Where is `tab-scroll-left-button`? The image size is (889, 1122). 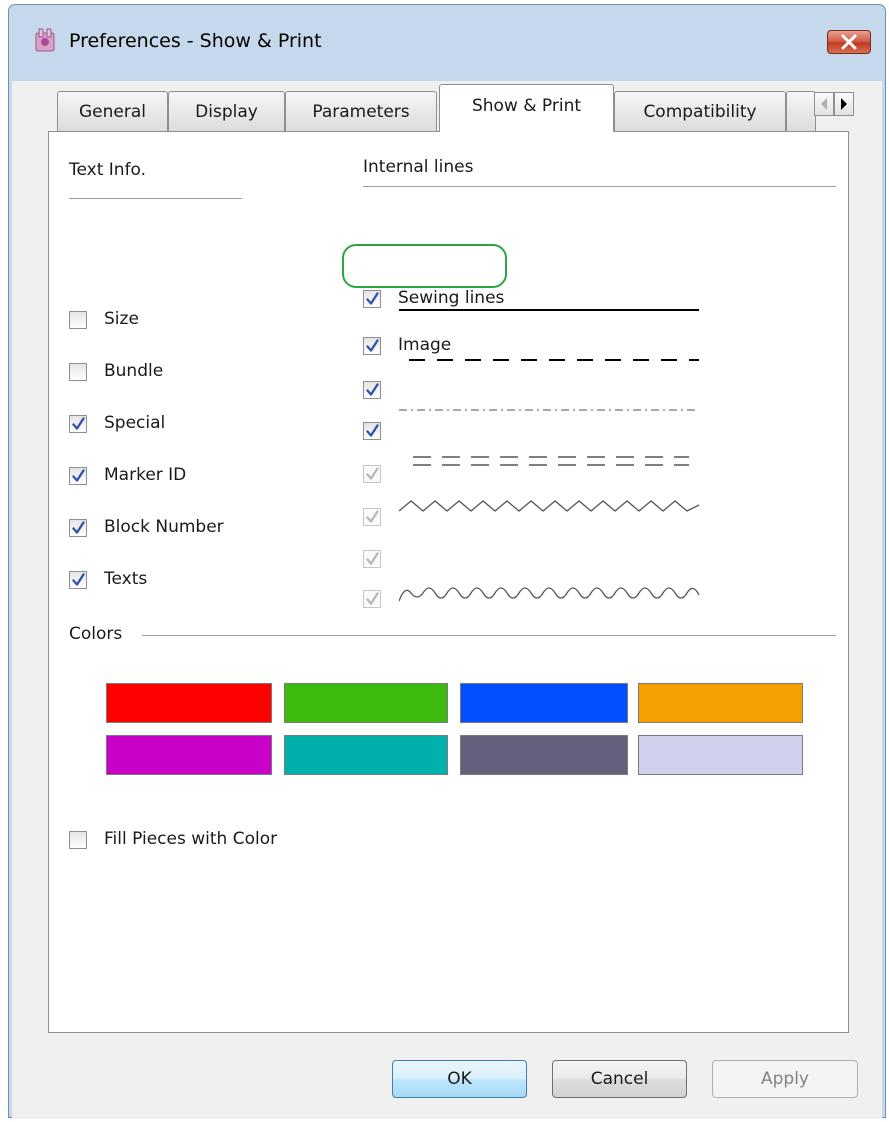 tab-scroll-left-button is located at coordinates (824, 104).